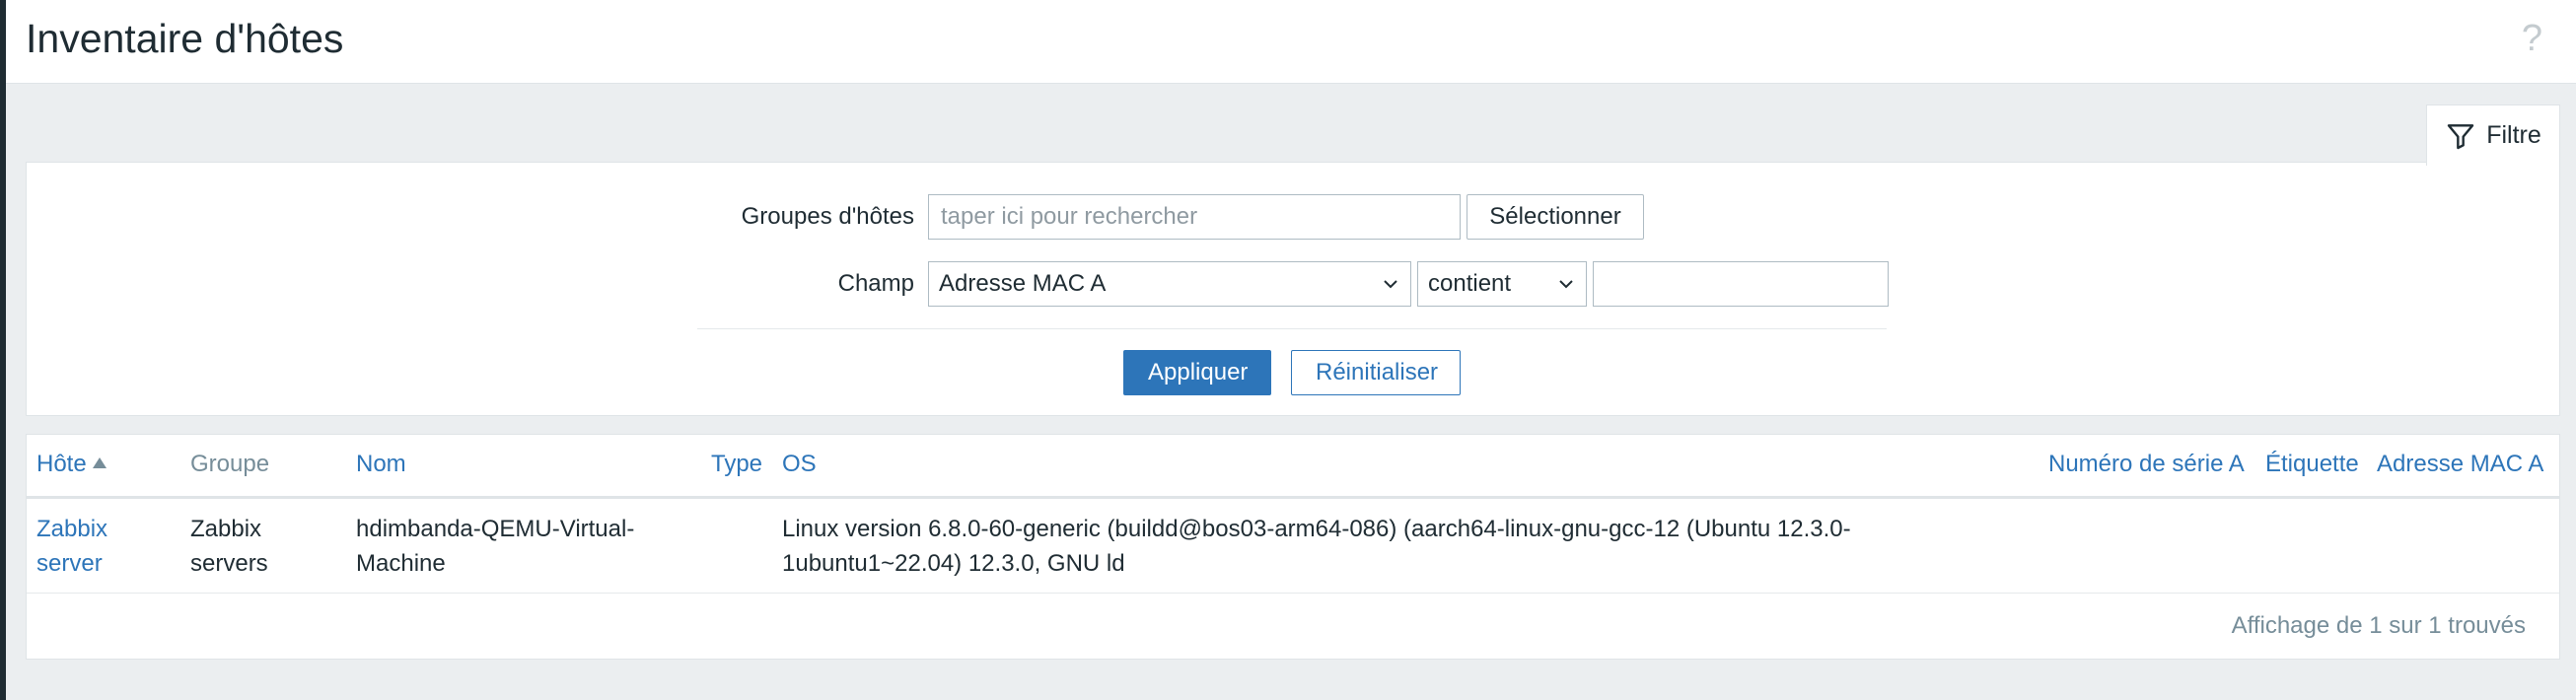  Describe the element at coordinates (495, 546) in the screenshot. I see `name-cell: hdimbanda-QEMU-Virtual- Machine` at that location.